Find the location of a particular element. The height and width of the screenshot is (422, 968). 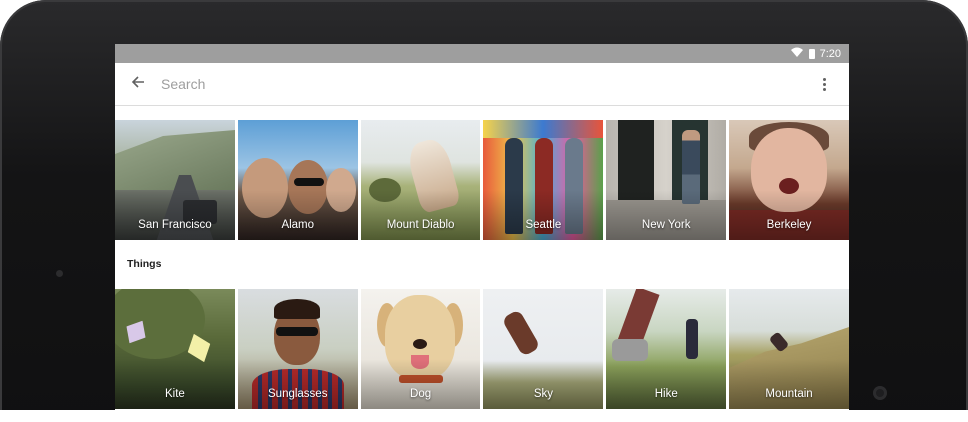

tile-label: New York is located at coordinates (666, 225).